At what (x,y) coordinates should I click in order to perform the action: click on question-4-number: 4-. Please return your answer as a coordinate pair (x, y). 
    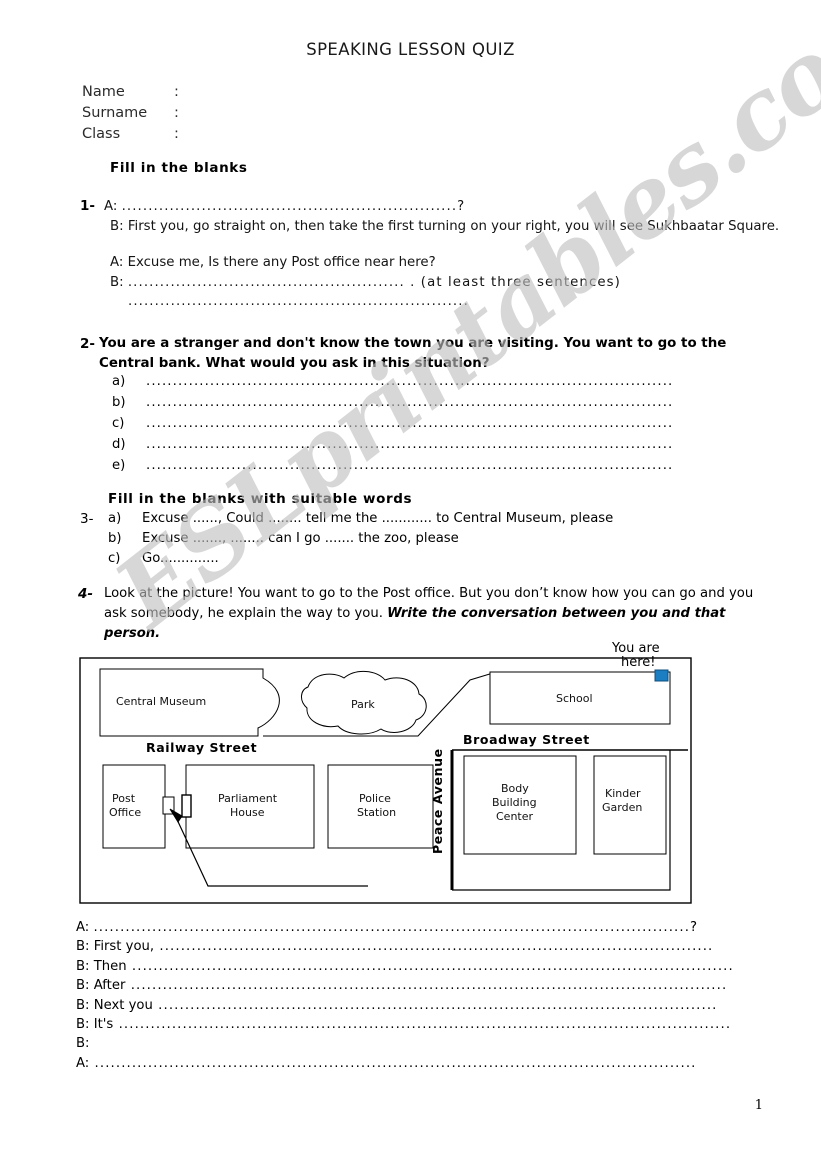
    Looking at the image, I should click on (85, 594).